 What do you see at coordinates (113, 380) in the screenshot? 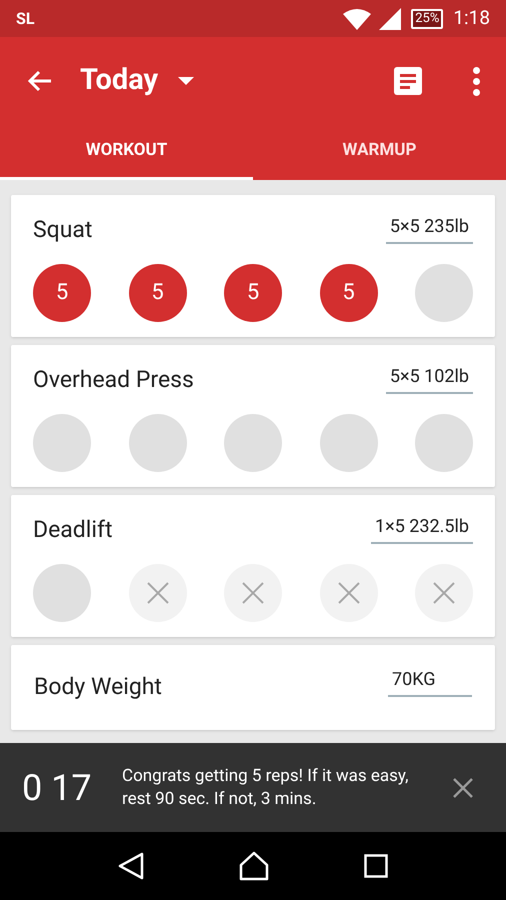
I see `exercise-name: Overhead Press` at bounding box center [113, 380].